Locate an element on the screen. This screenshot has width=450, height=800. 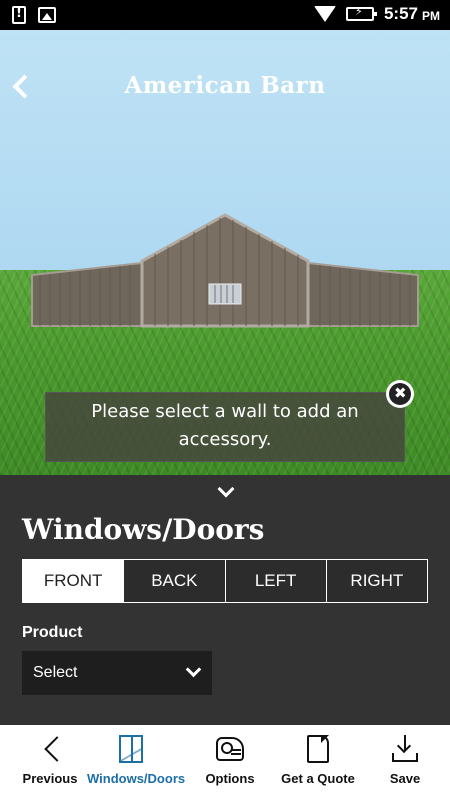
wifi-icon is located at coordinates (324, 14).